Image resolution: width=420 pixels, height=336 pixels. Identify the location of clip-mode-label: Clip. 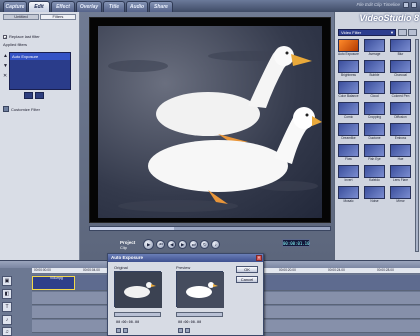
(129, 247).